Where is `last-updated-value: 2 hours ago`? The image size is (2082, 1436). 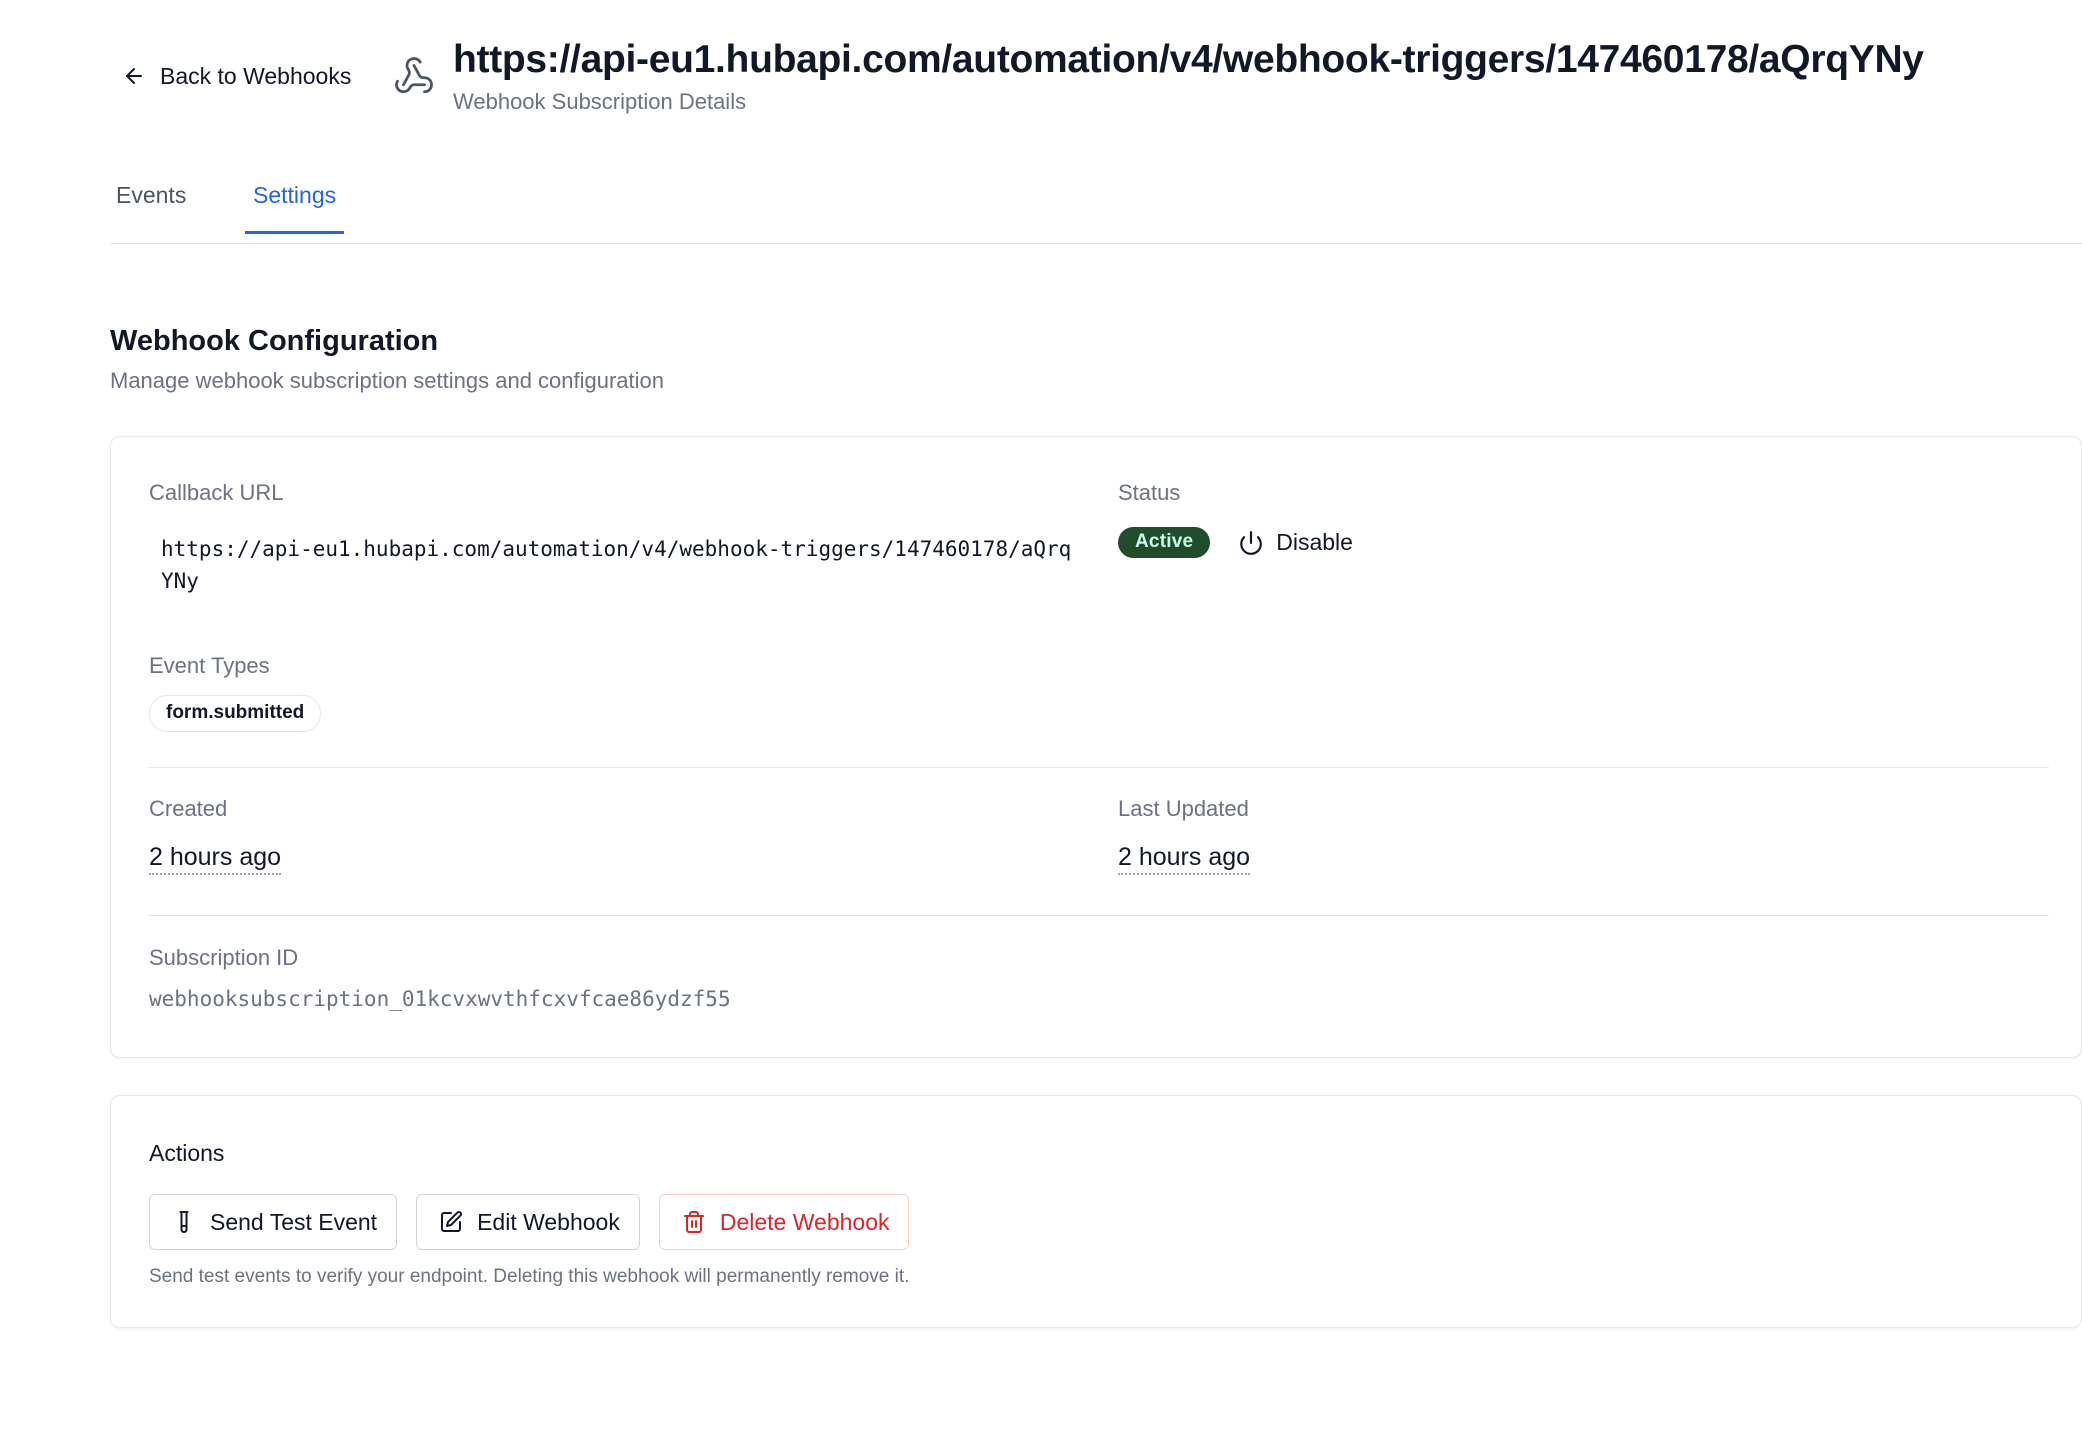 last-updated-value: 2 hours ago is located at coordinates (1184, 858).